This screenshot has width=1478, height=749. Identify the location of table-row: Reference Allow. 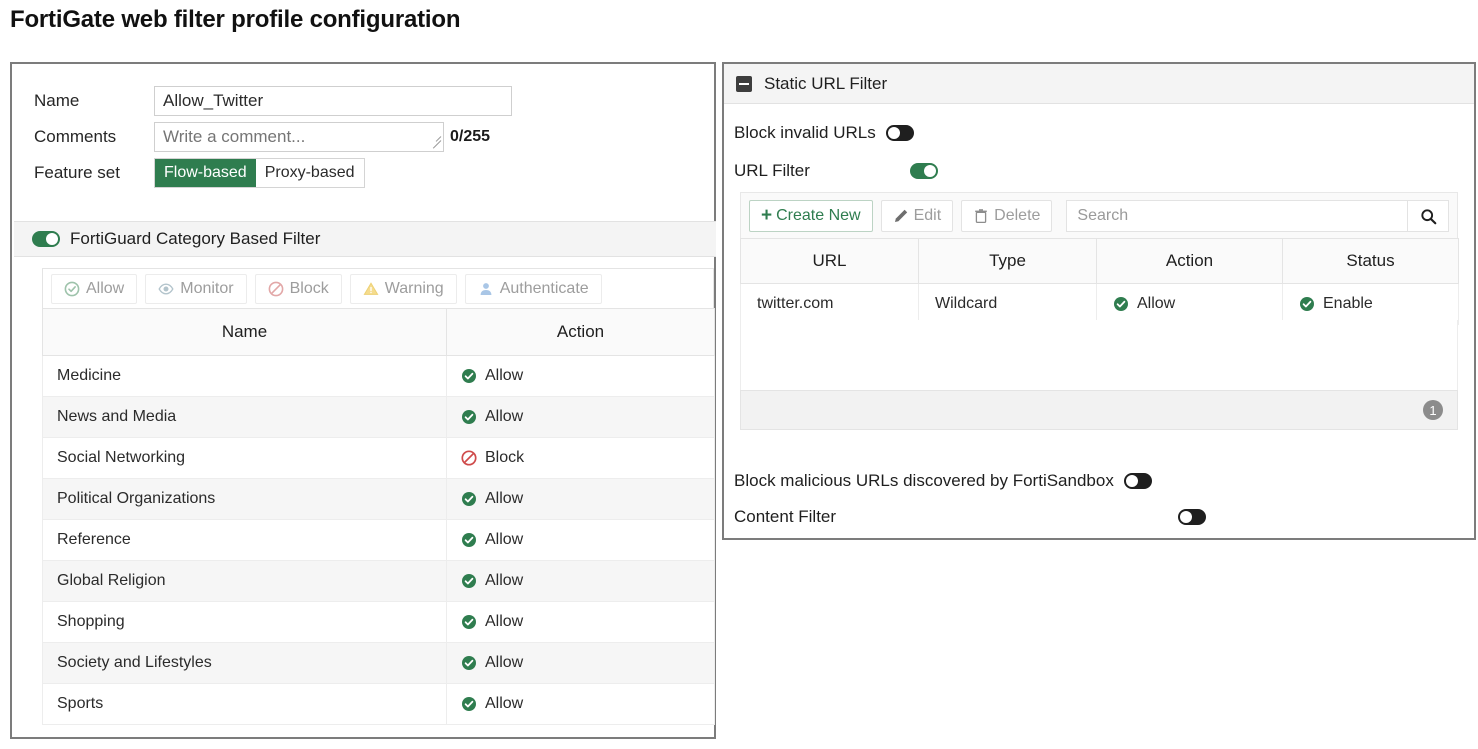
(378, 540).